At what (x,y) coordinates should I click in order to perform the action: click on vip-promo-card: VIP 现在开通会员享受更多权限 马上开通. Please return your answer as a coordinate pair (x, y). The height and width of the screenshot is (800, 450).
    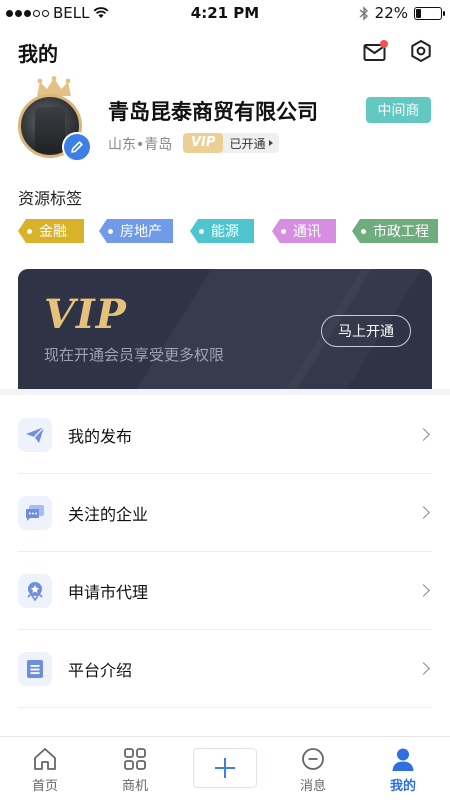
    Looking at the image, I should click on (225, 329).